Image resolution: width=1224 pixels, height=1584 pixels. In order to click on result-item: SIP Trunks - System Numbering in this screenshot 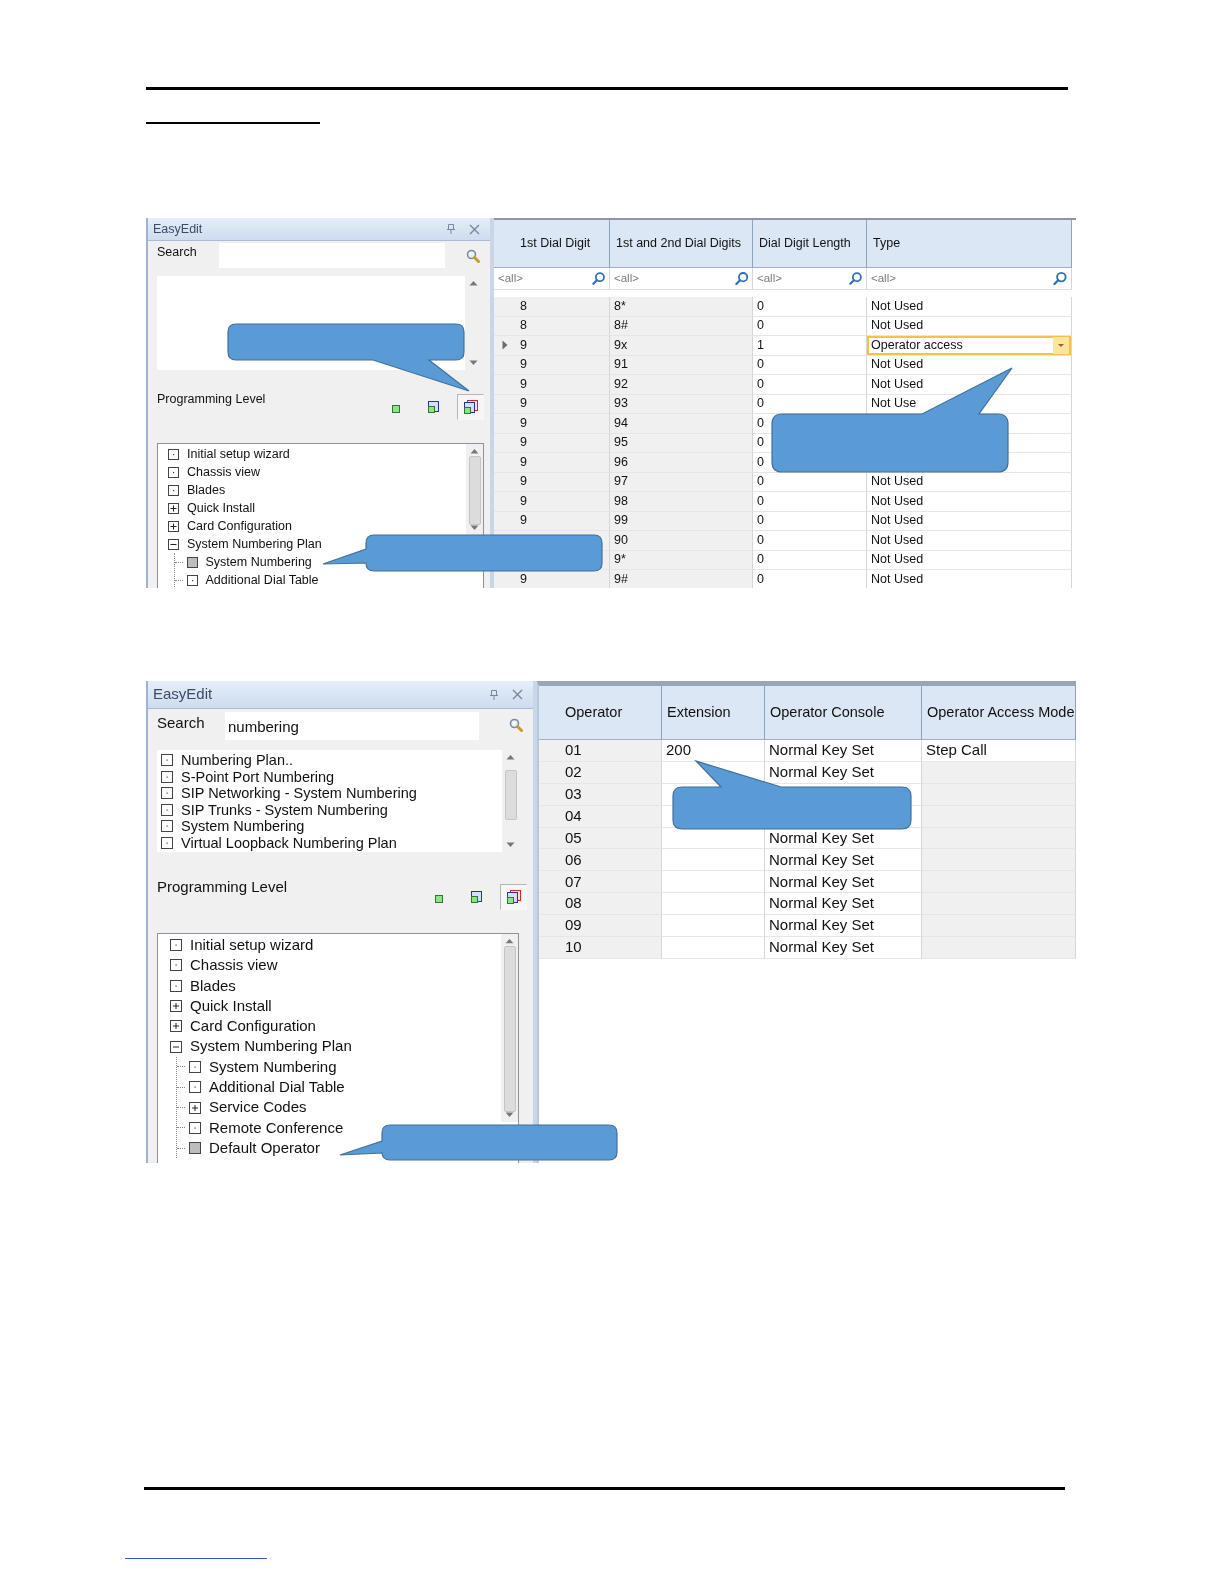, I will do `click(331, 809)`.